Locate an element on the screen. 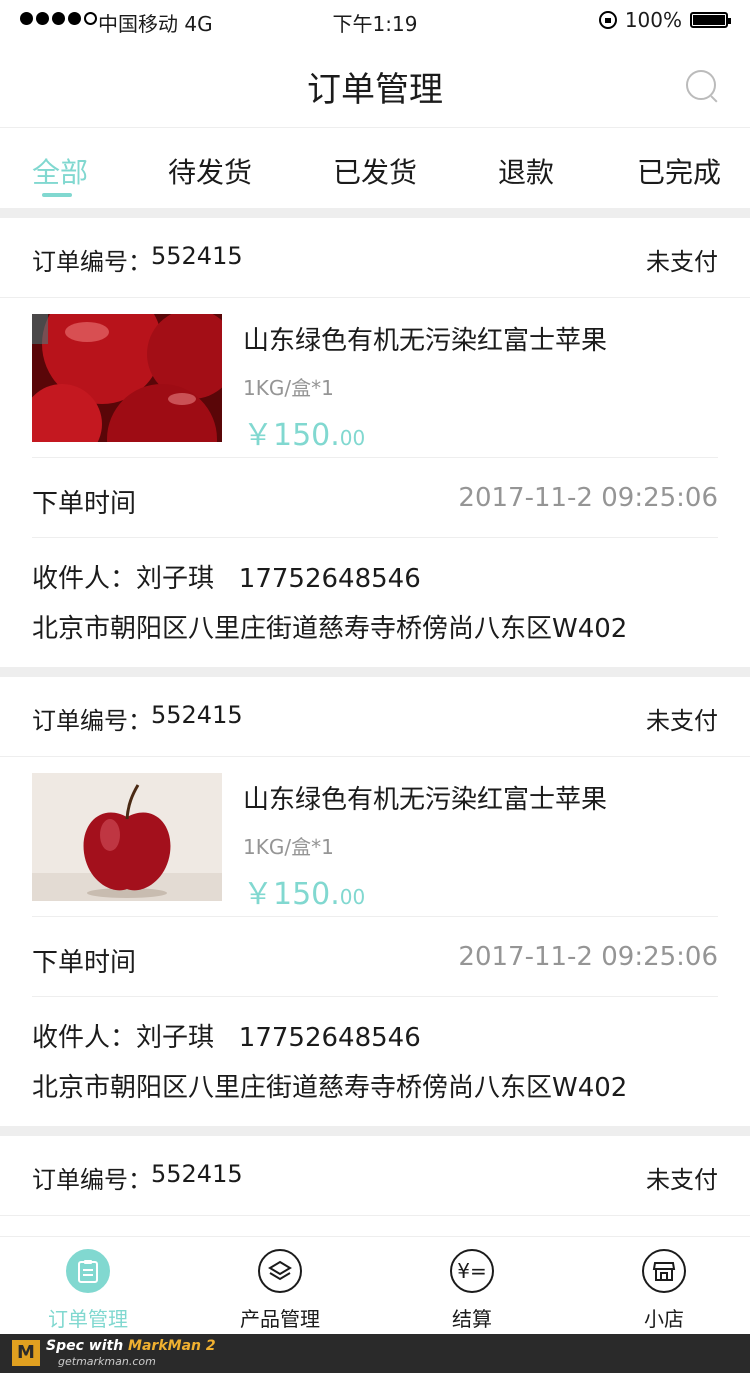  page-title: 订单管理 is located at coordinates (375, 90).